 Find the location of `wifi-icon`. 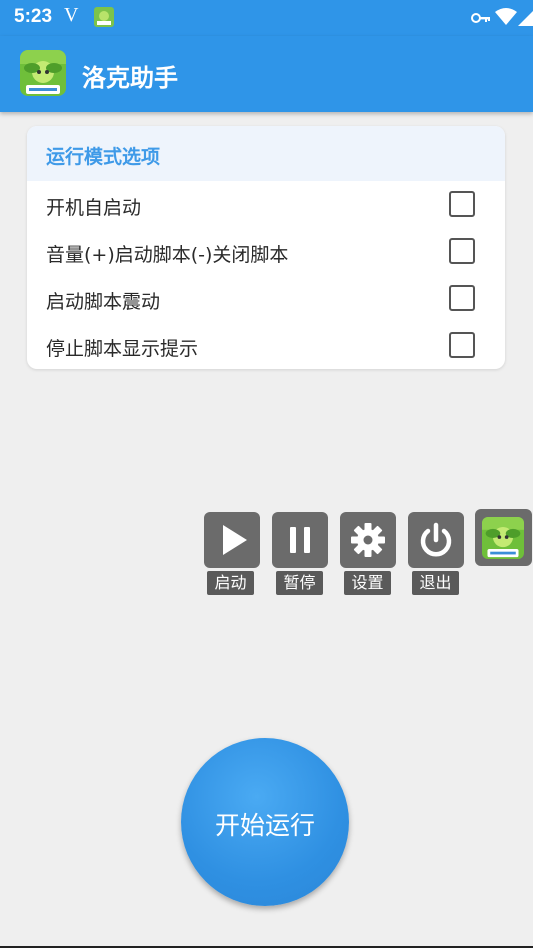

wifi-icon is located at coordinates (506, 19).